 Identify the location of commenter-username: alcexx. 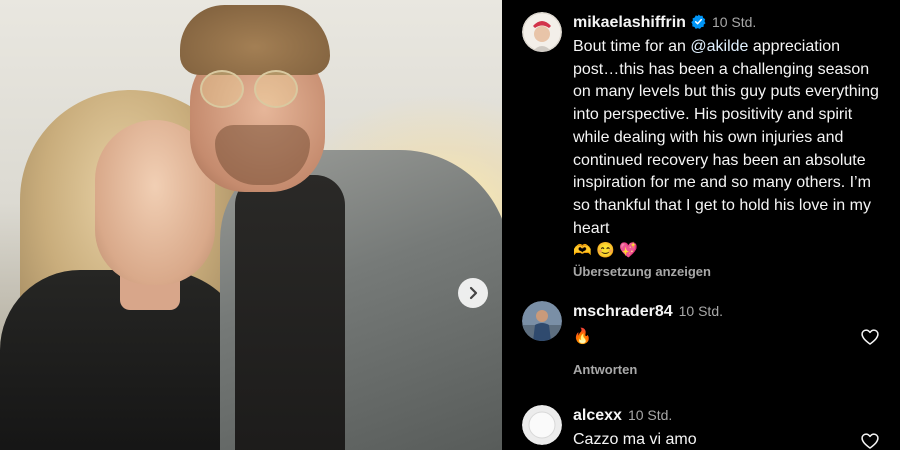
(597, 415).